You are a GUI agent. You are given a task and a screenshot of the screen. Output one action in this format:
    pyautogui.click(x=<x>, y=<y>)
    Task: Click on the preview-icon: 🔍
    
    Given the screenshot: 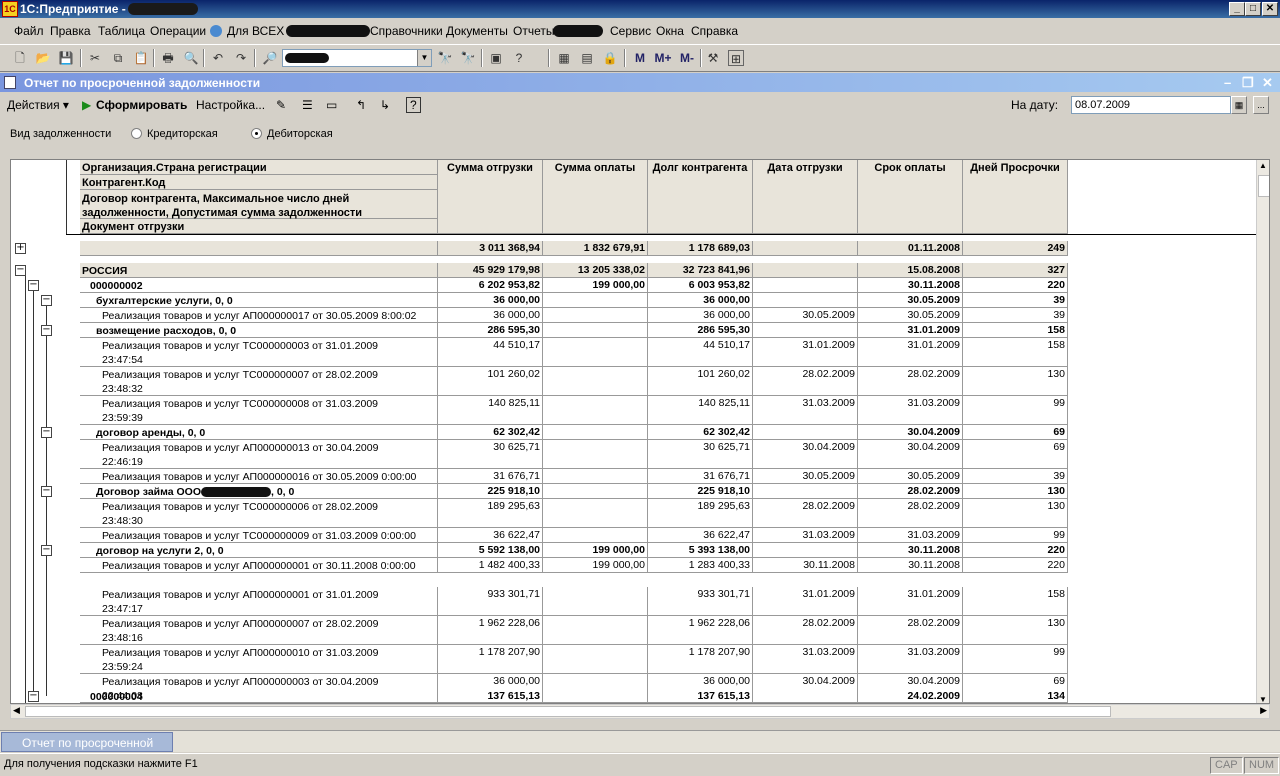 What is the action you would take?
    pyautogui.click(x=191, y=58)
    